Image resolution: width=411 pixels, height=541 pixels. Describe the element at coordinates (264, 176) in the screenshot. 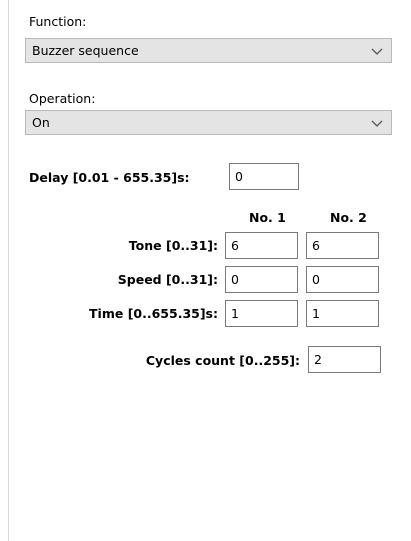

I see `delay-input: 0` at that location.